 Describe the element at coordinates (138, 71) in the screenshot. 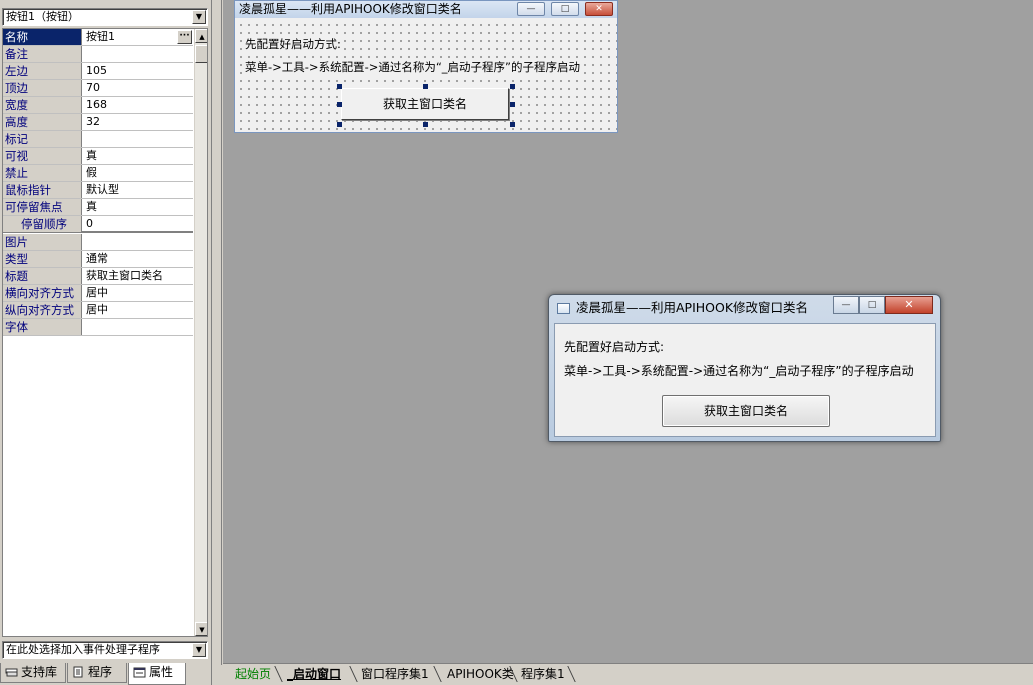

I see `property-value: 105` at that location.